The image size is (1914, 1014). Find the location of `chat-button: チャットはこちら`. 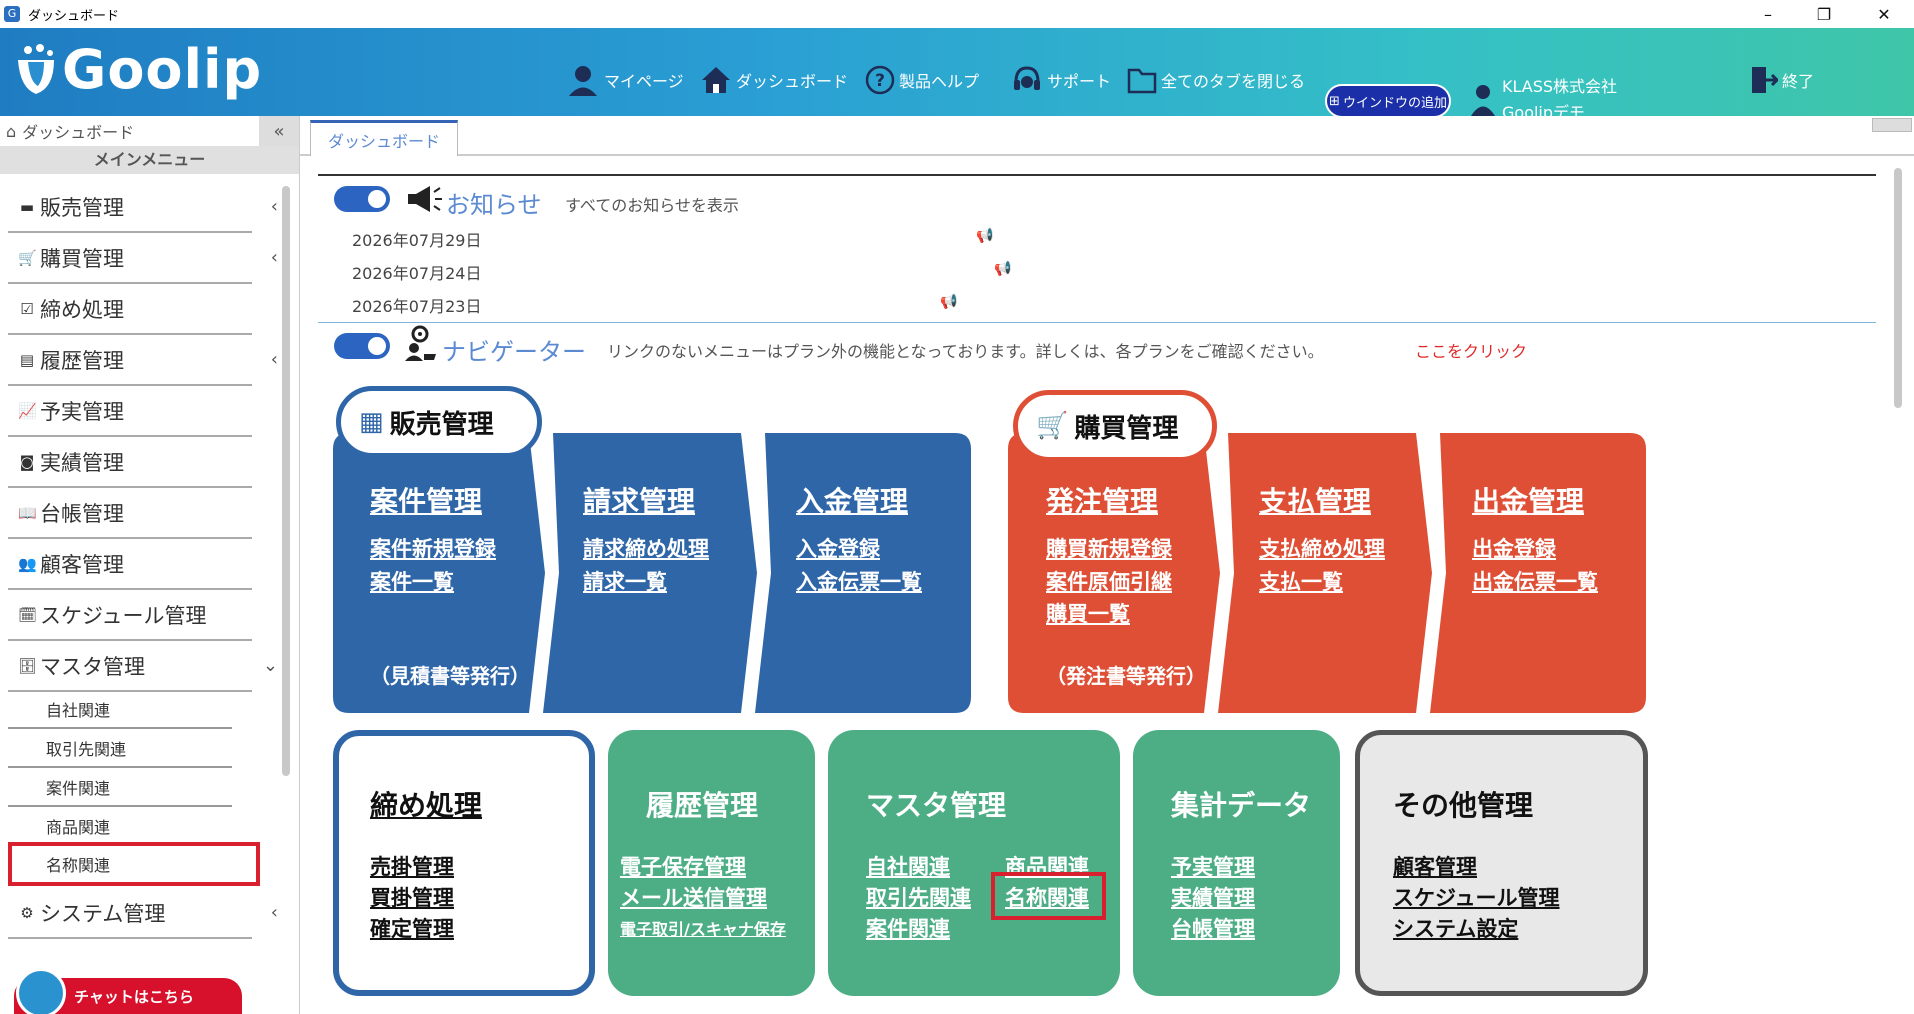

chat-button: チャットはこちら is located at coordinates (128, 991).